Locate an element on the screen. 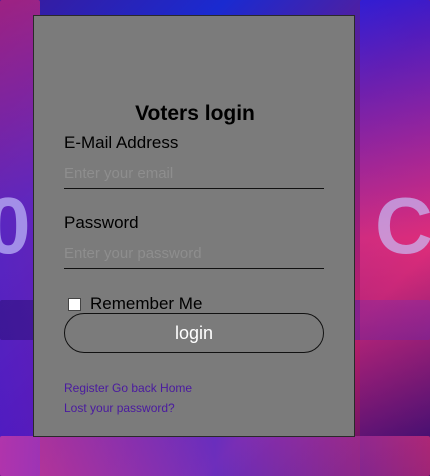  page-title: Voters login is located at coordinates (195, 113).